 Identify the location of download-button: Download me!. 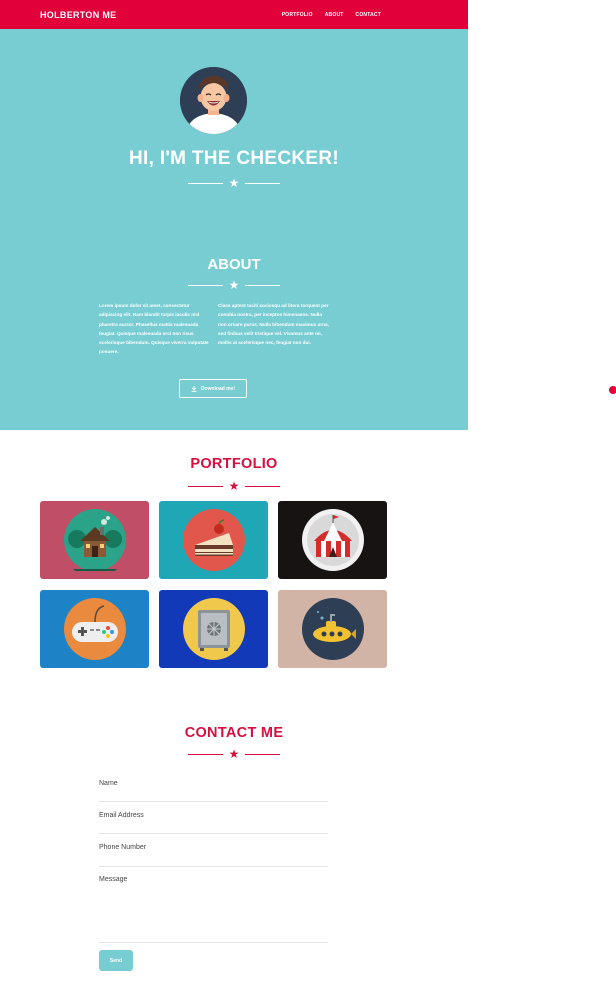
(213, 388).